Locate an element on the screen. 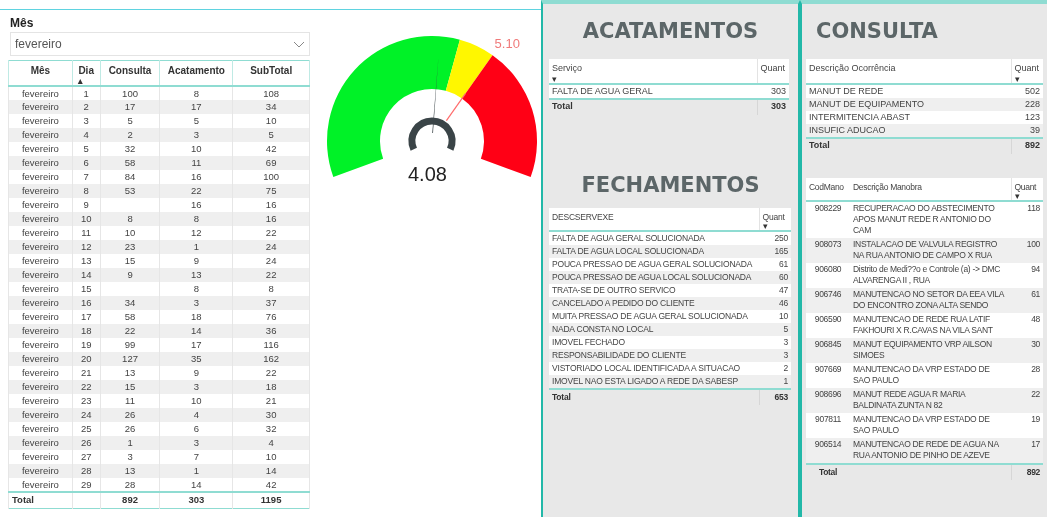 The width and height of the screenshot is (1047, 517). table-cell: 165 is located at coordinates (781, 251).